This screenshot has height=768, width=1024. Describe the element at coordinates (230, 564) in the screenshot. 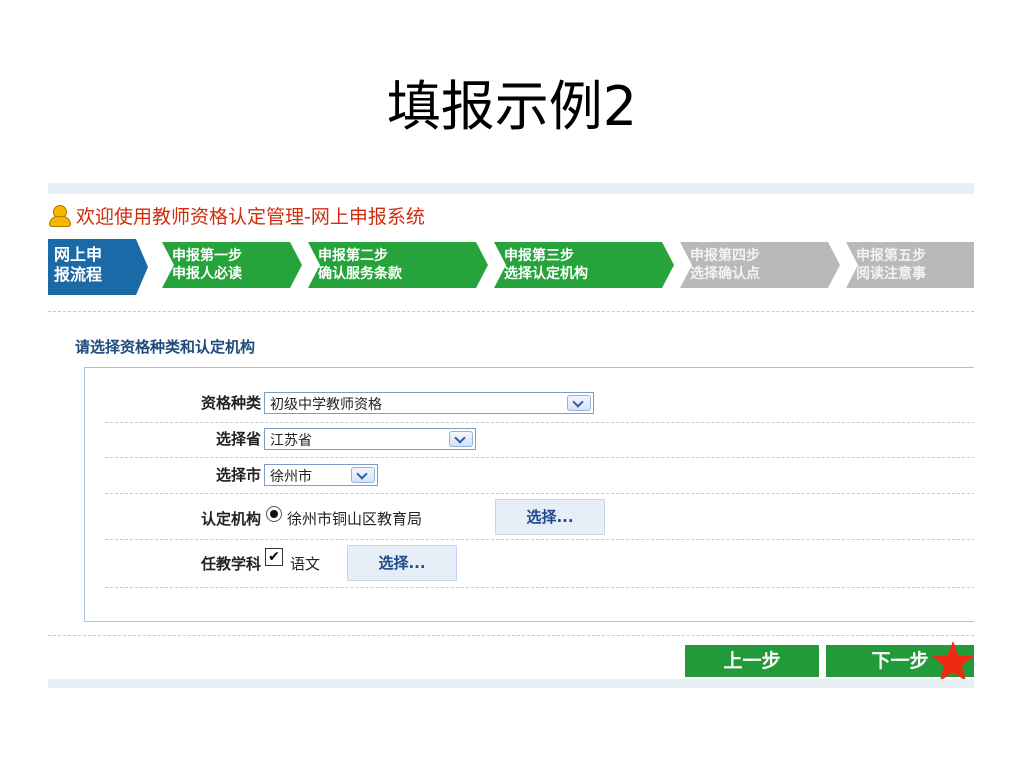

I see `subject-label: 任教学科` at that location.